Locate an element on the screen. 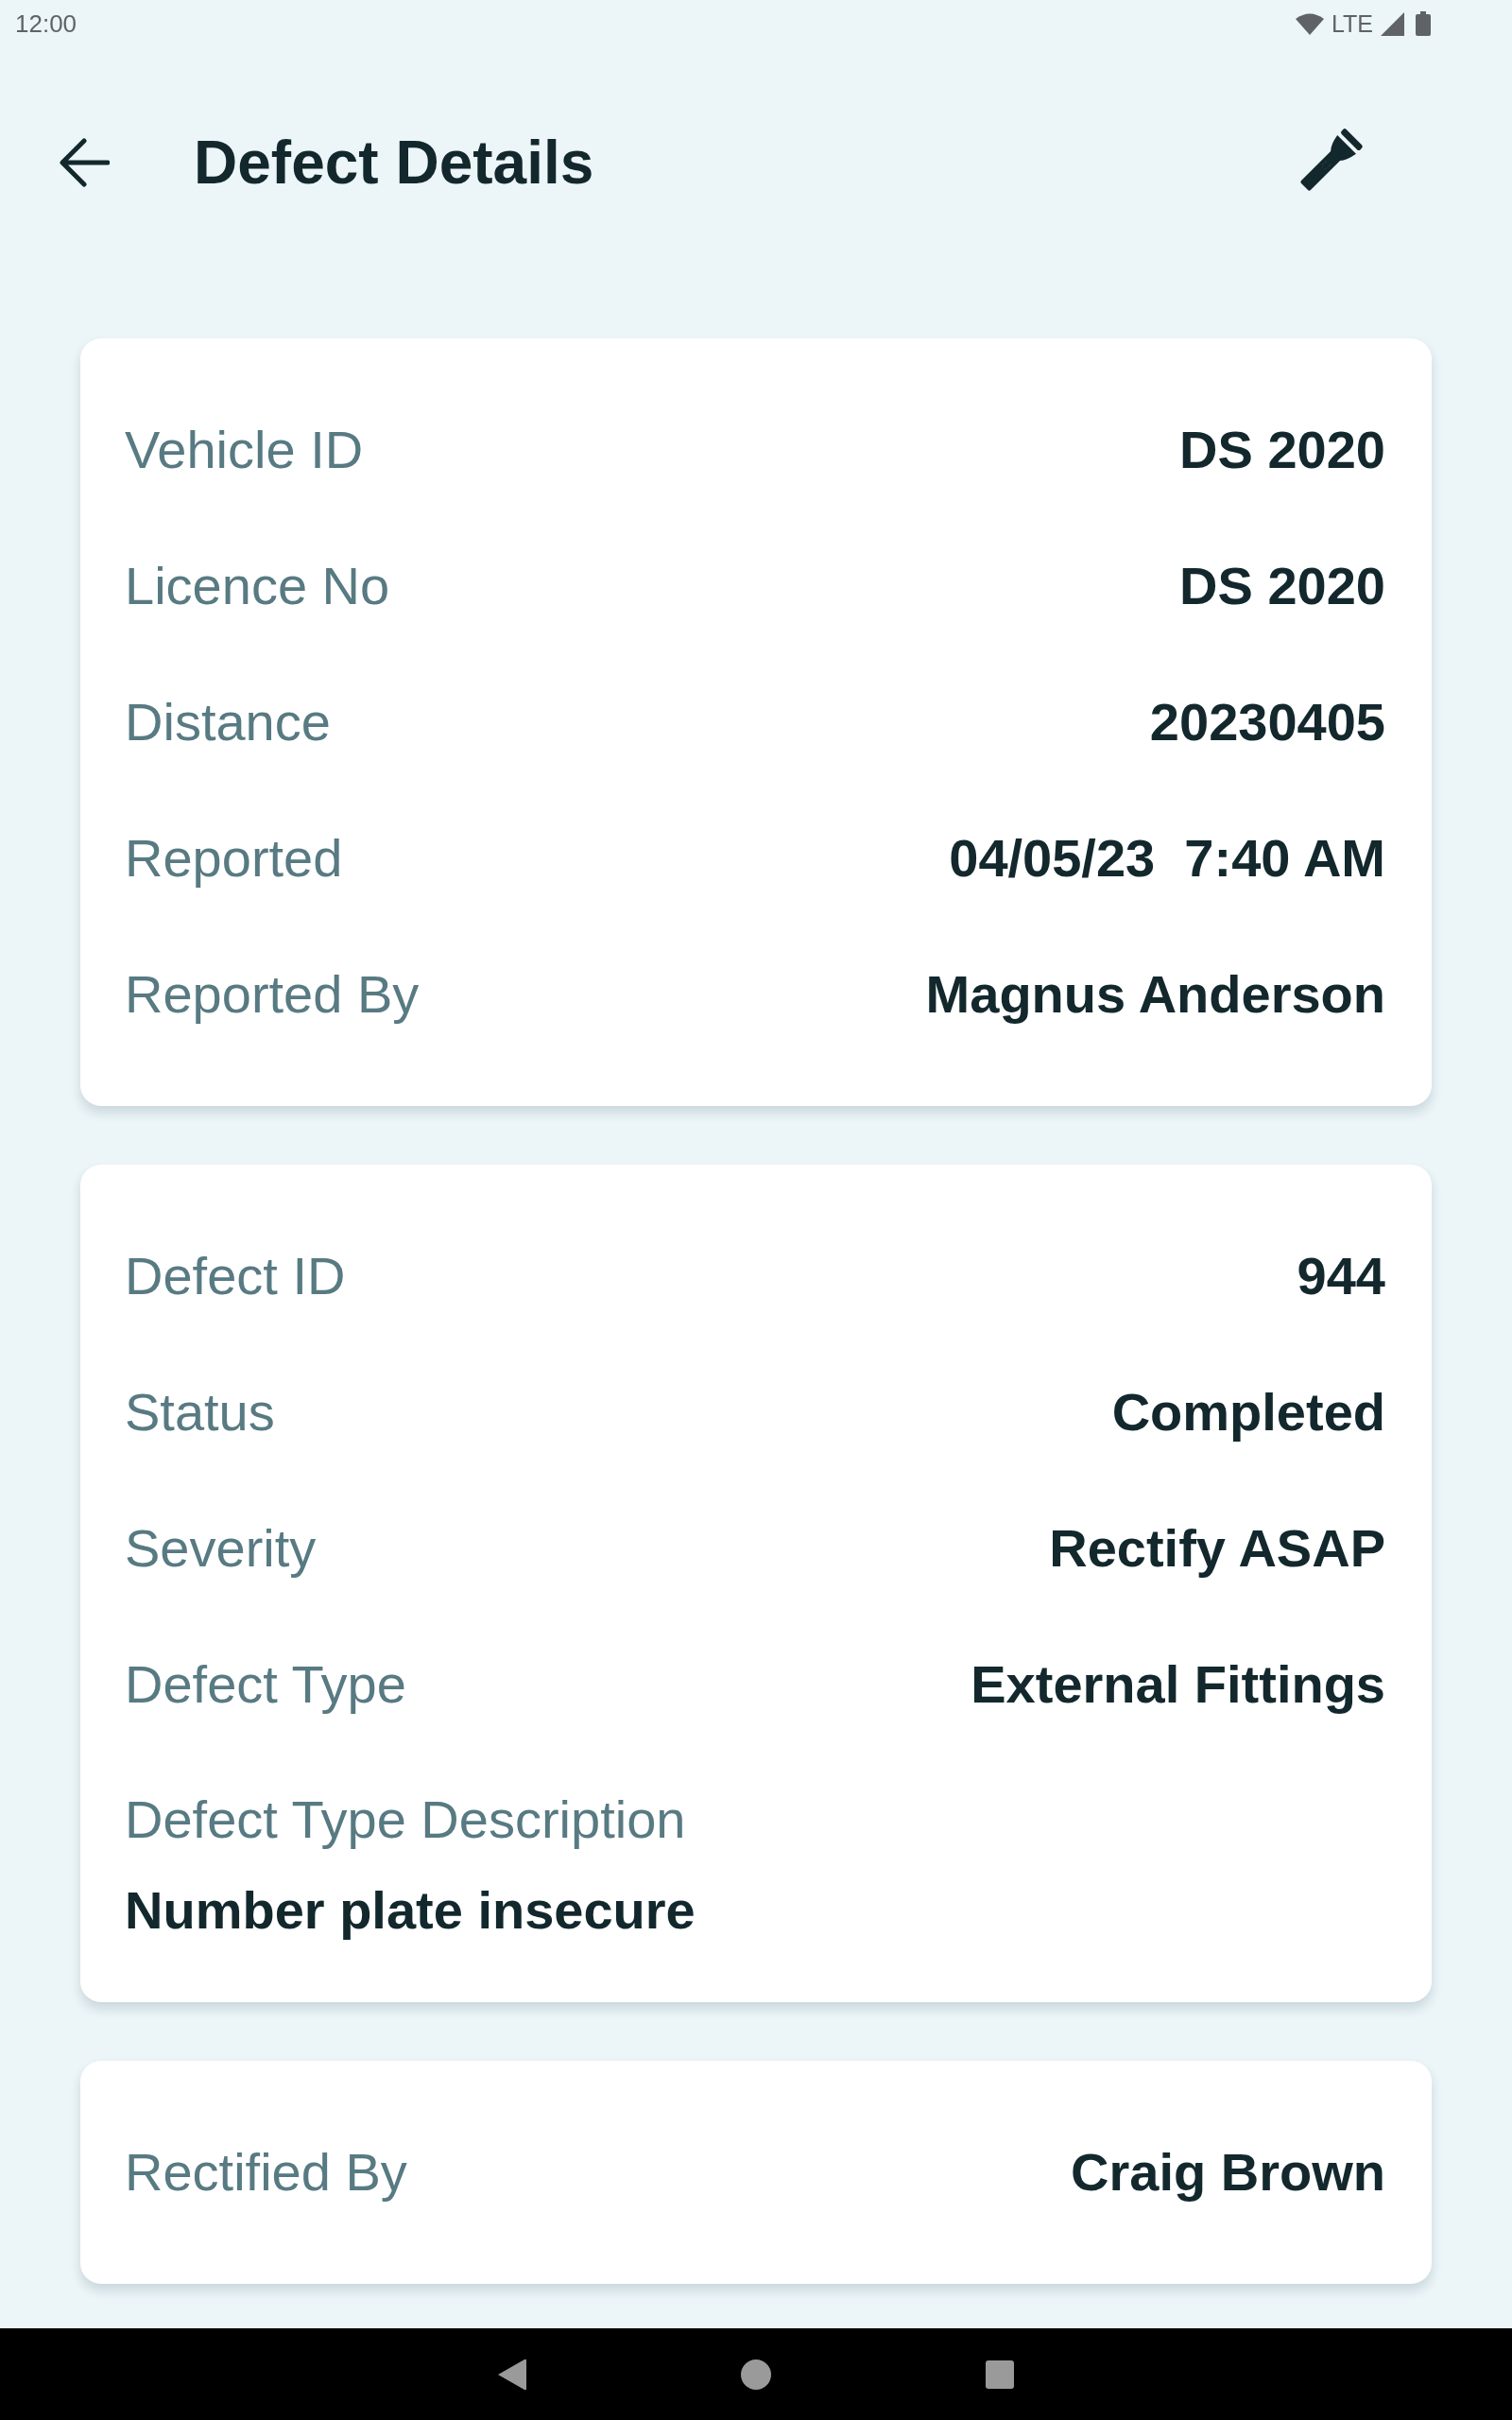  field-label: Reported By is located at coordinates (272, 994).